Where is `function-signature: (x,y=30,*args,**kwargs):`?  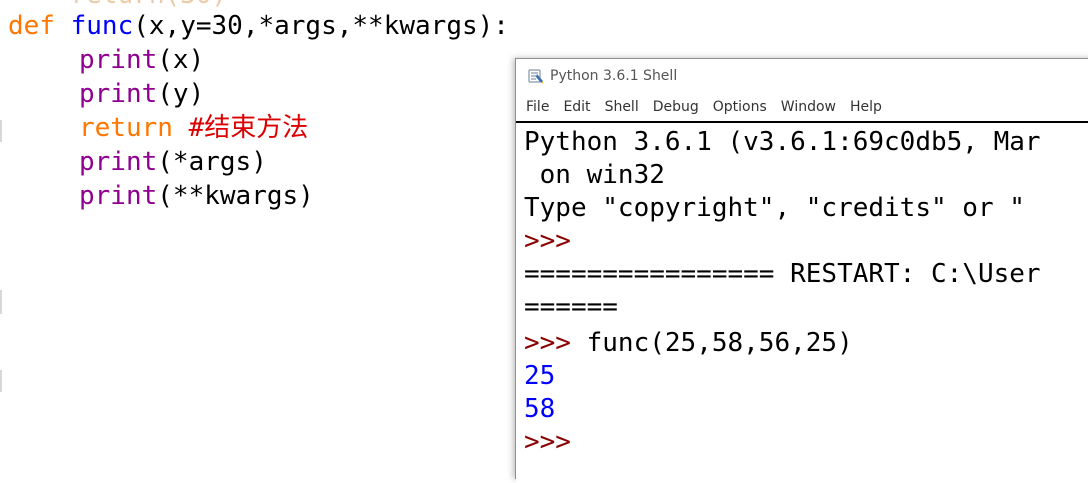
function-signature: (x,y=30,*args,**kwargs): is located at coordinates (321, 26).